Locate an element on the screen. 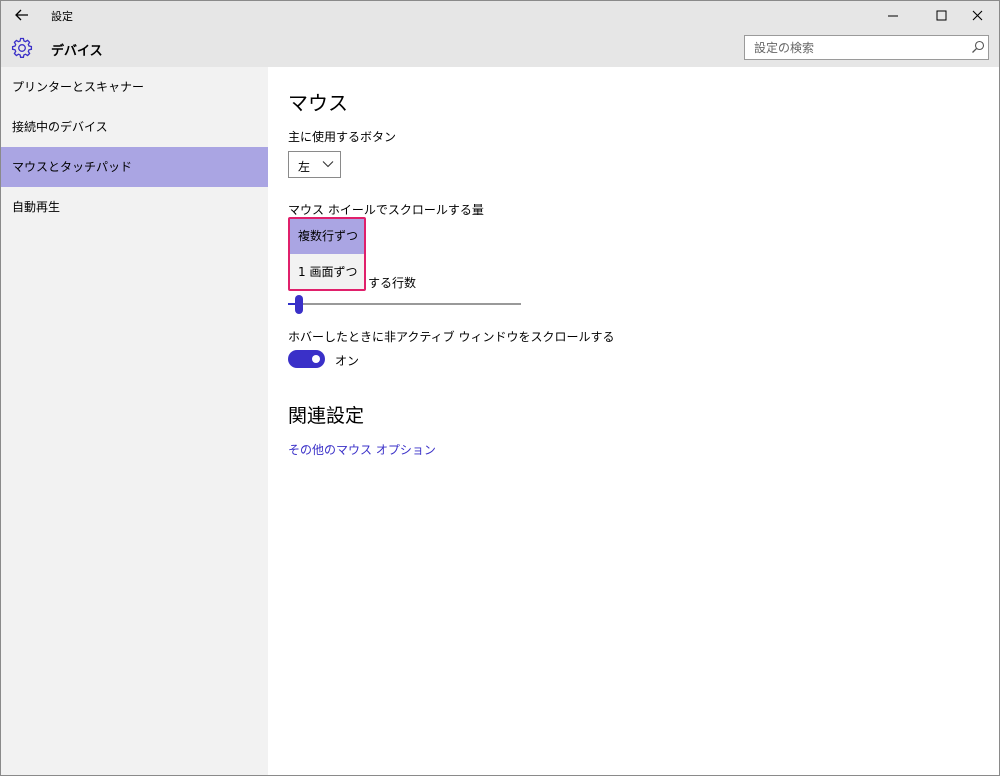 This screenshot has height=776, width=1000. sidebar-item-autoplay: 自動再生 is located at coordinates (134, 207).